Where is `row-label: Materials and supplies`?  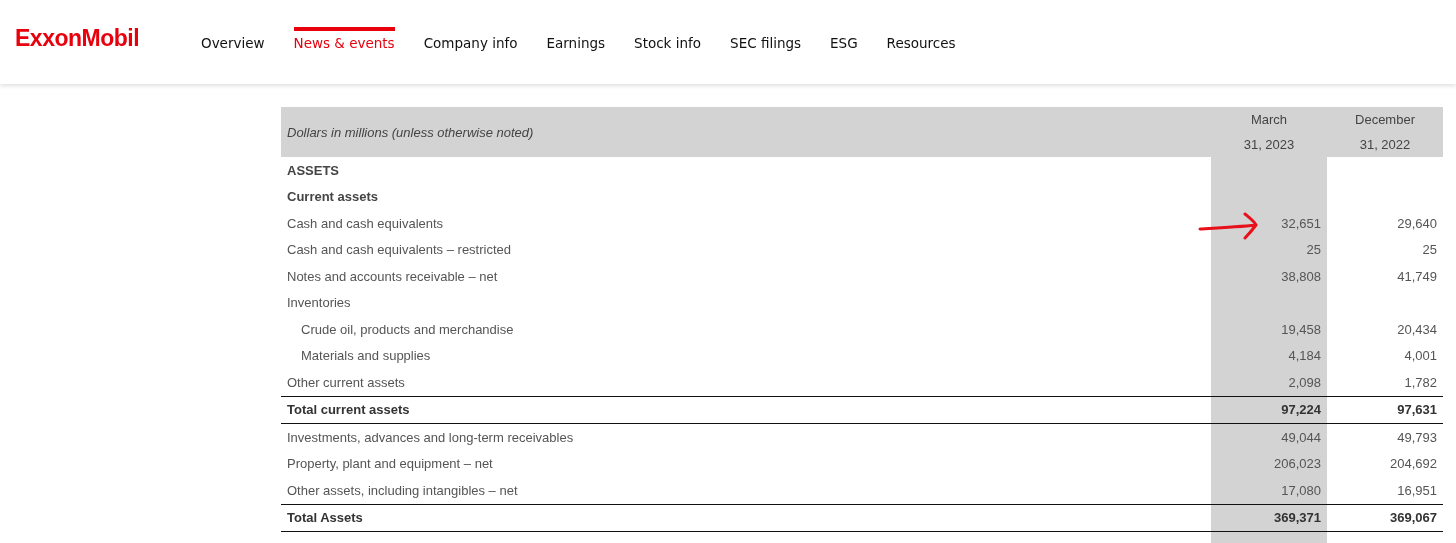
row-label: Materials and supplies is located at coordinates (366, 356).